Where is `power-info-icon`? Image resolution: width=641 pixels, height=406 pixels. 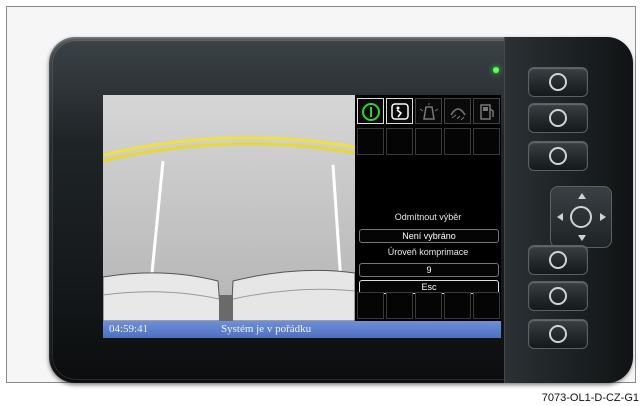
power-info-icon is located at coordinates (370, 111).